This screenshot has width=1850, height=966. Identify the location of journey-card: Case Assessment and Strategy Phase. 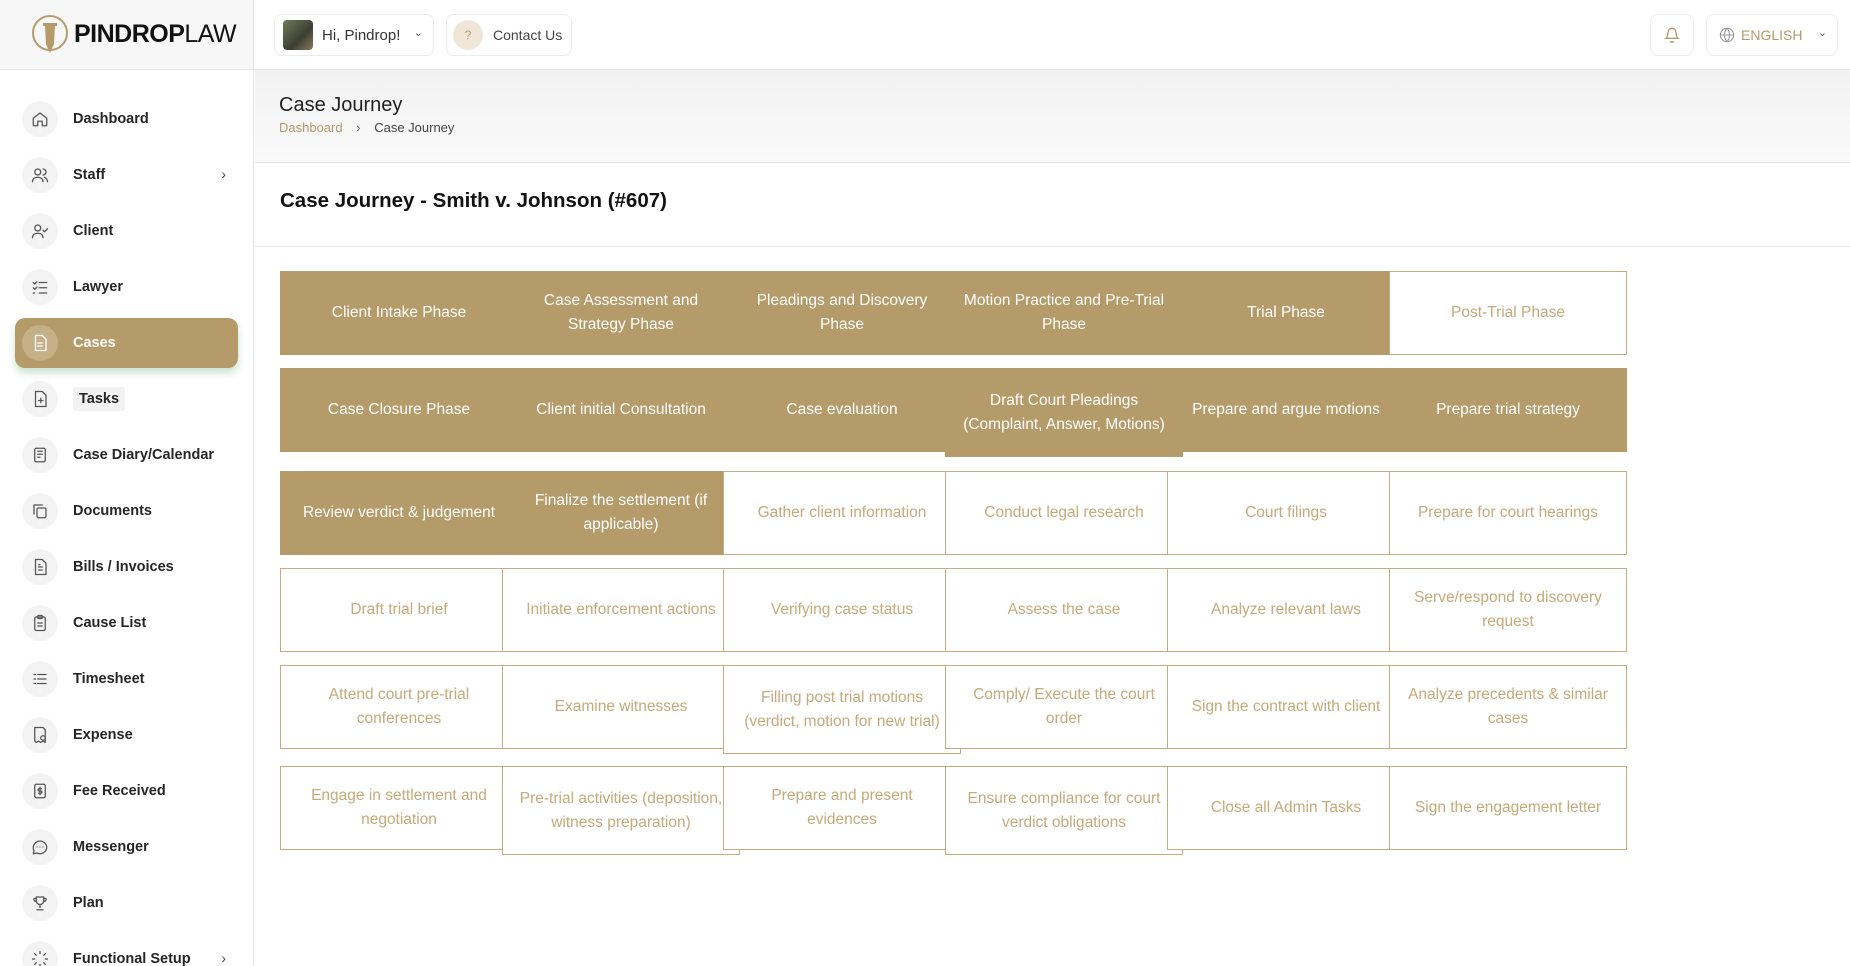
(621, 313).